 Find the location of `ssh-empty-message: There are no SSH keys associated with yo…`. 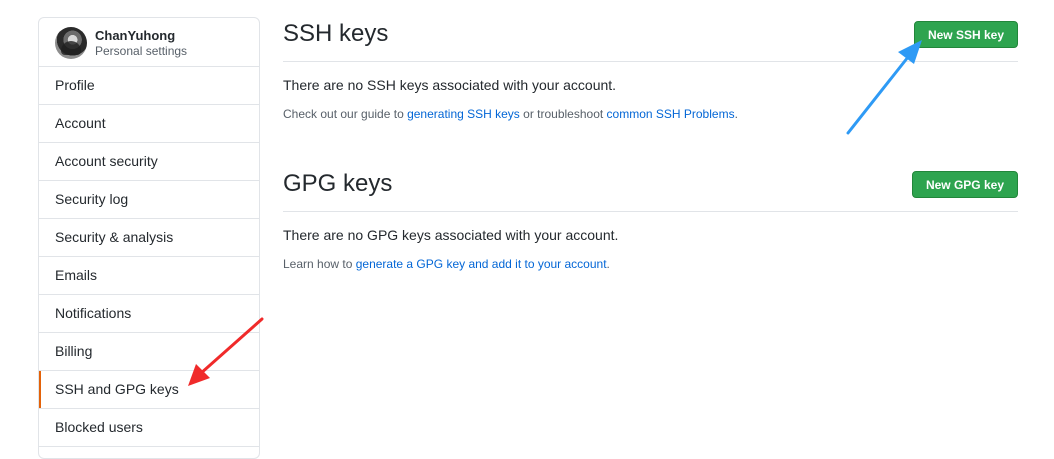

ssh-empty-message: There are no SSH keys associated with yo… is located at coordinates (450, 85).